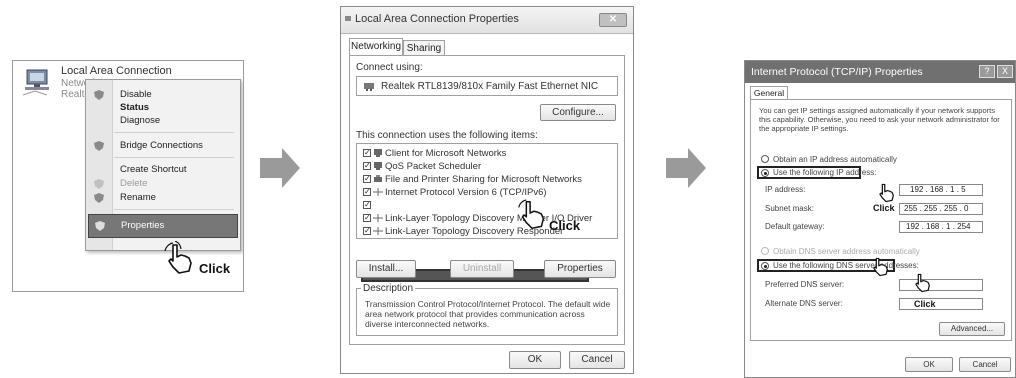  Describe the element at coordinates (437, 19) in the screenshot. I see `dialog-title: Local Area Connection Properties` at that location.